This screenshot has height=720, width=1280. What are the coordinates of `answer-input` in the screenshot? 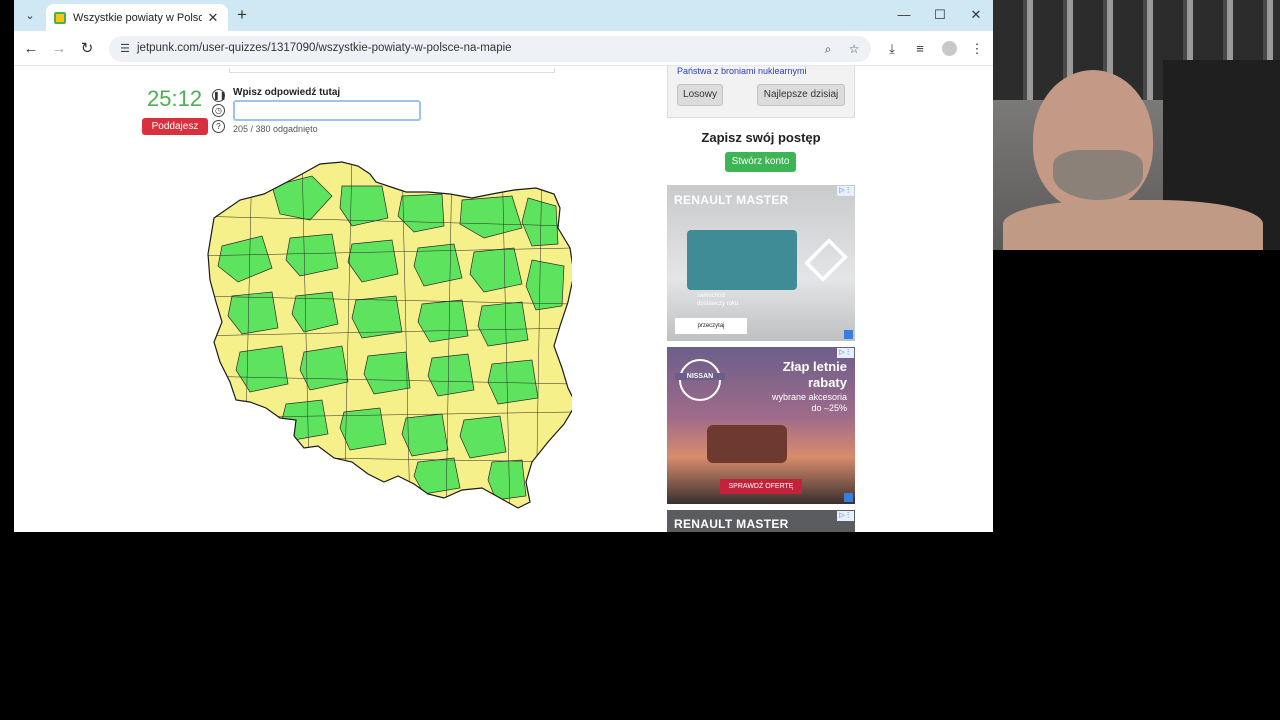 It's located at (327, 110).